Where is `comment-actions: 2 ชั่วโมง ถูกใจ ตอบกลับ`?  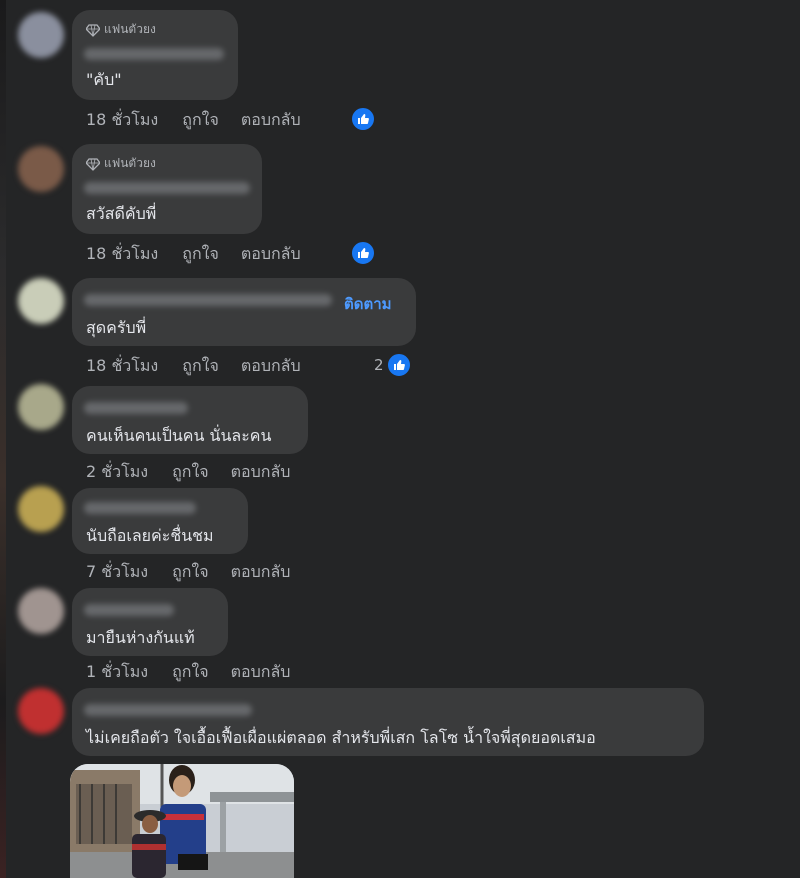 comment-actions: 2 ชั่วโมง ถูกใจ ตอบกลับ is located at coordinates (188, 472).